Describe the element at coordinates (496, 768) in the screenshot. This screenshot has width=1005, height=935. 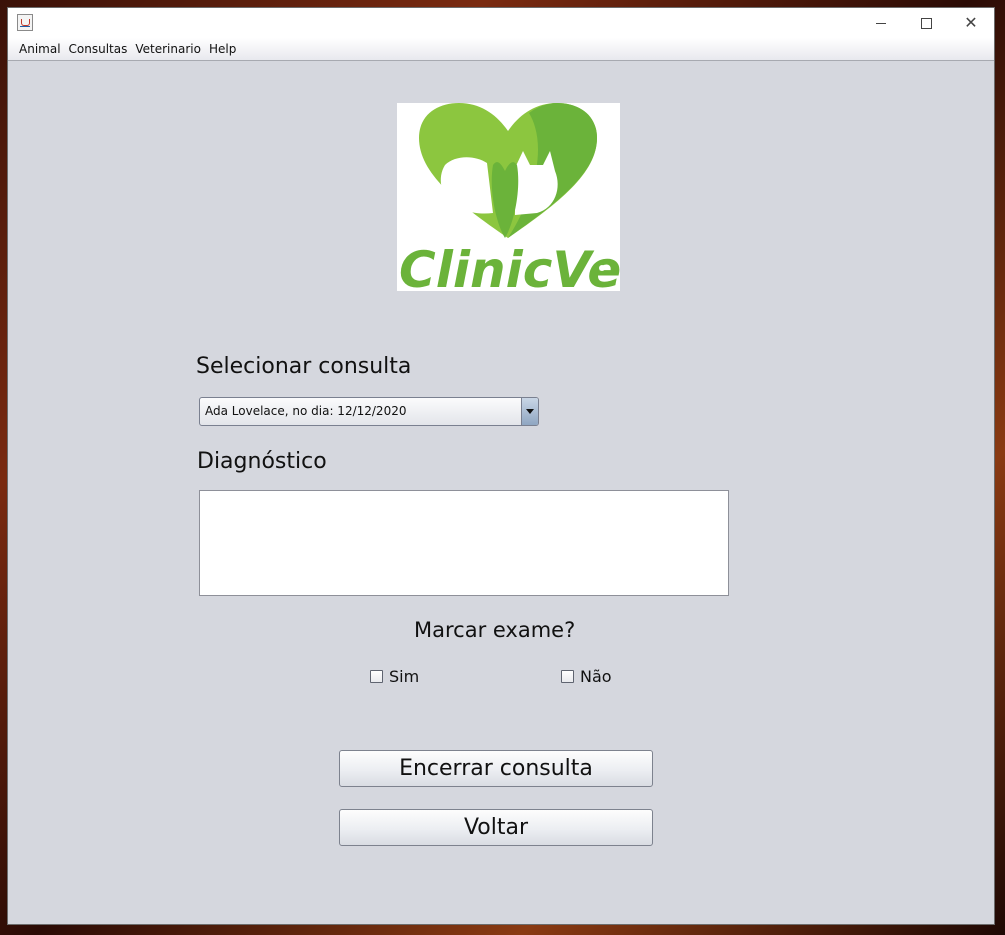
I see `close-consultation-button: Encerrar consulta` at that location.